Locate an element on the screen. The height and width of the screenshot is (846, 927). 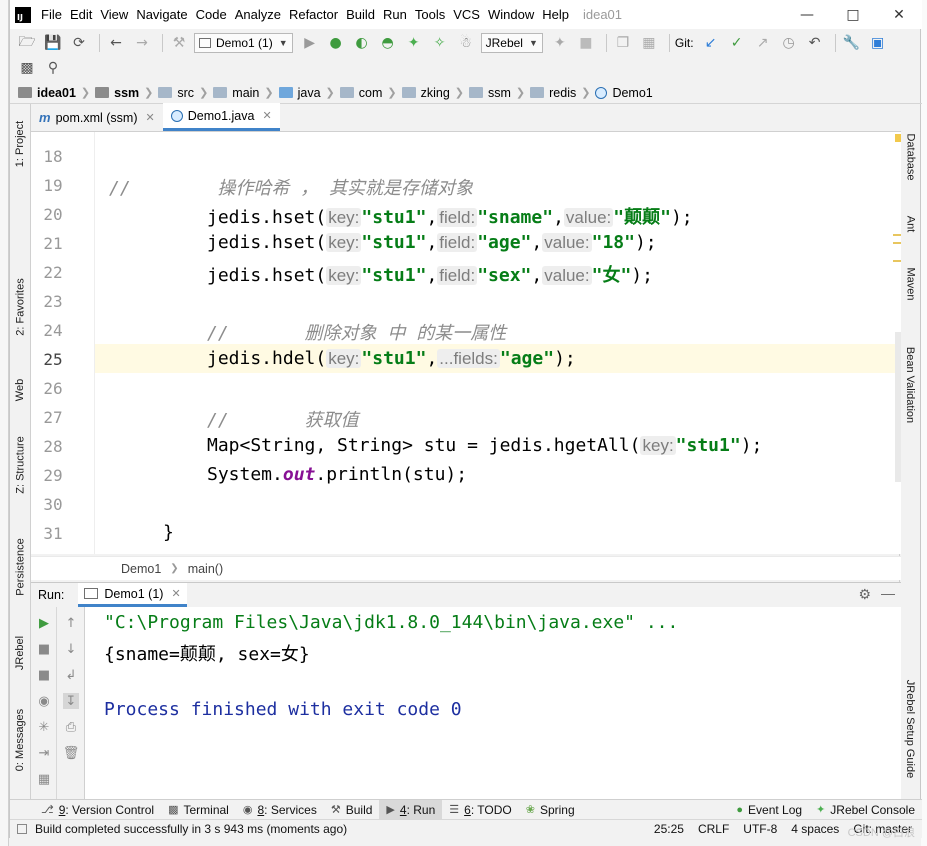
caret-position: 25:25 is located at coordinates (669, 829).